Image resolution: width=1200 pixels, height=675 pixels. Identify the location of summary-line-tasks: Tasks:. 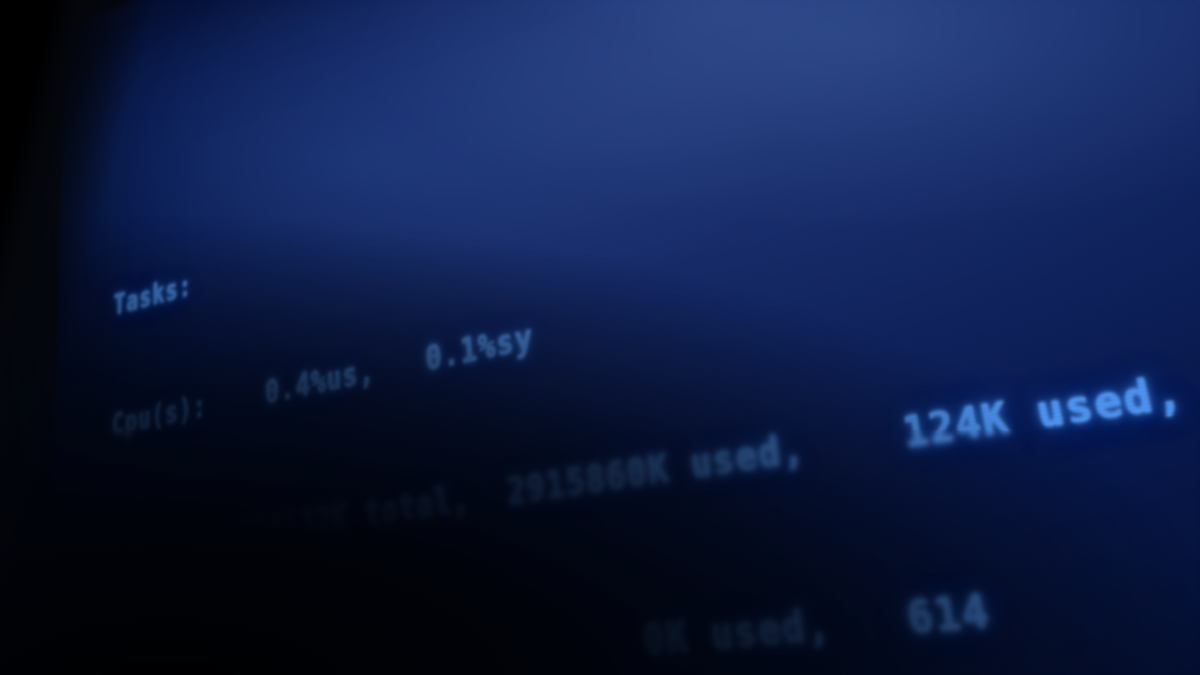
(153, 295).